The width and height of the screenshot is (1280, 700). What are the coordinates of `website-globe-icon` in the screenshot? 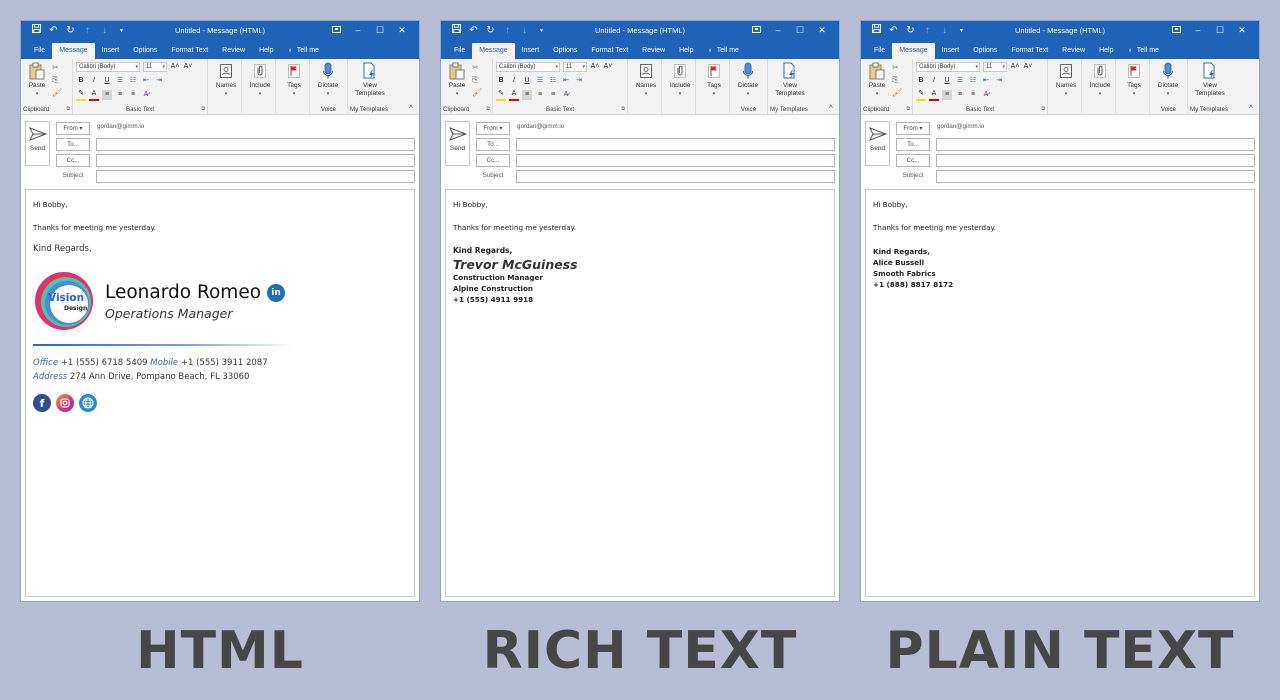 It's located at (88, 403).